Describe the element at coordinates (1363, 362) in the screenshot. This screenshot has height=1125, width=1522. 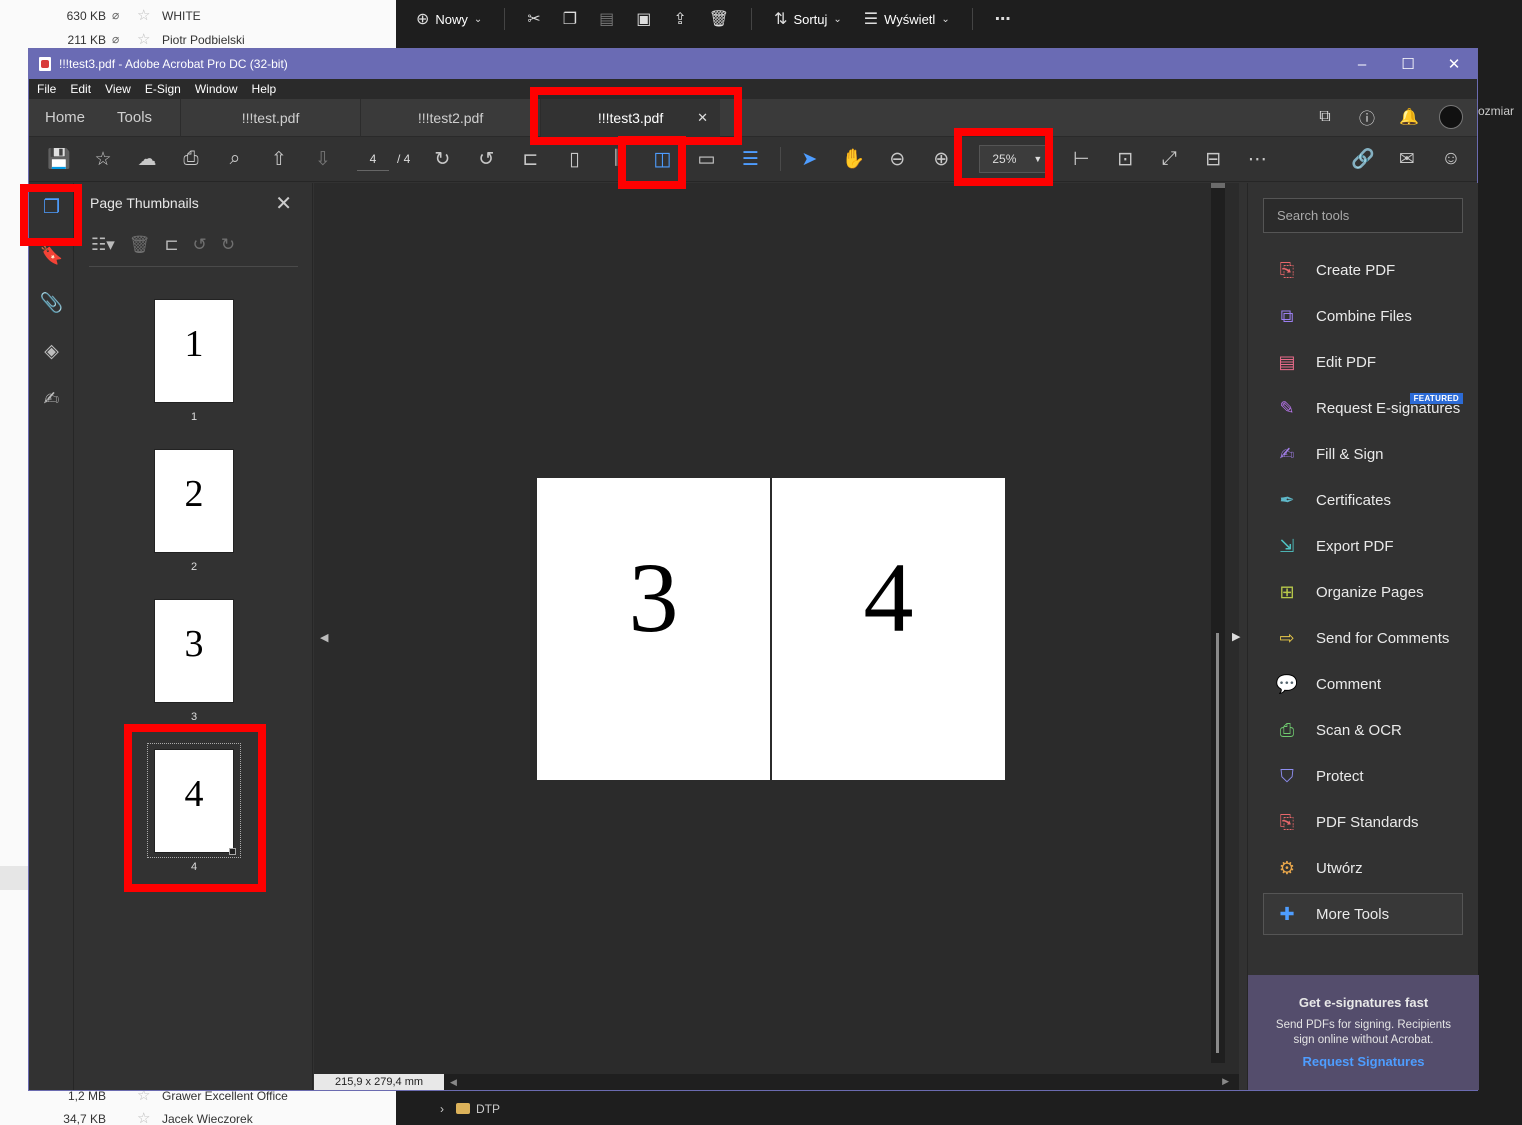
I see `tool-edit-pdf: ▤ Edit PDF` at that location.